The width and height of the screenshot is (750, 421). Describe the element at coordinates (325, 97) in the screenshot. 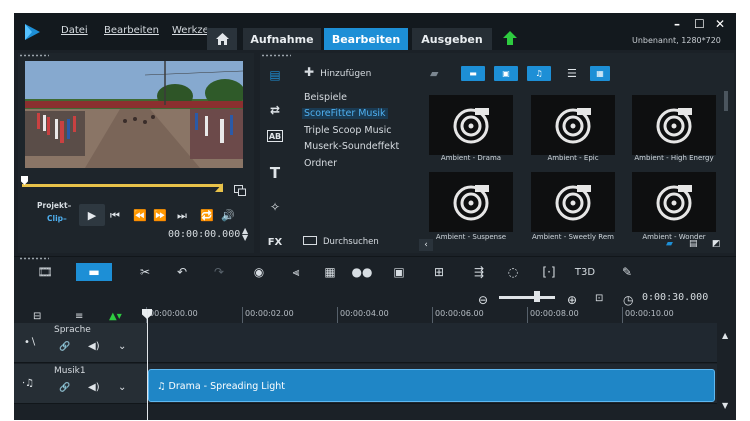

I see `category-item: Beispiele` at that location.